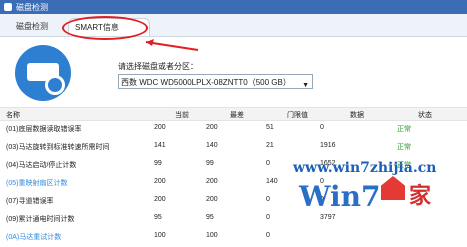  Describe the element at coordinates (365, 168) in the screenshot. I see `watermark-url: www.win7zhijia.cn` at that location.